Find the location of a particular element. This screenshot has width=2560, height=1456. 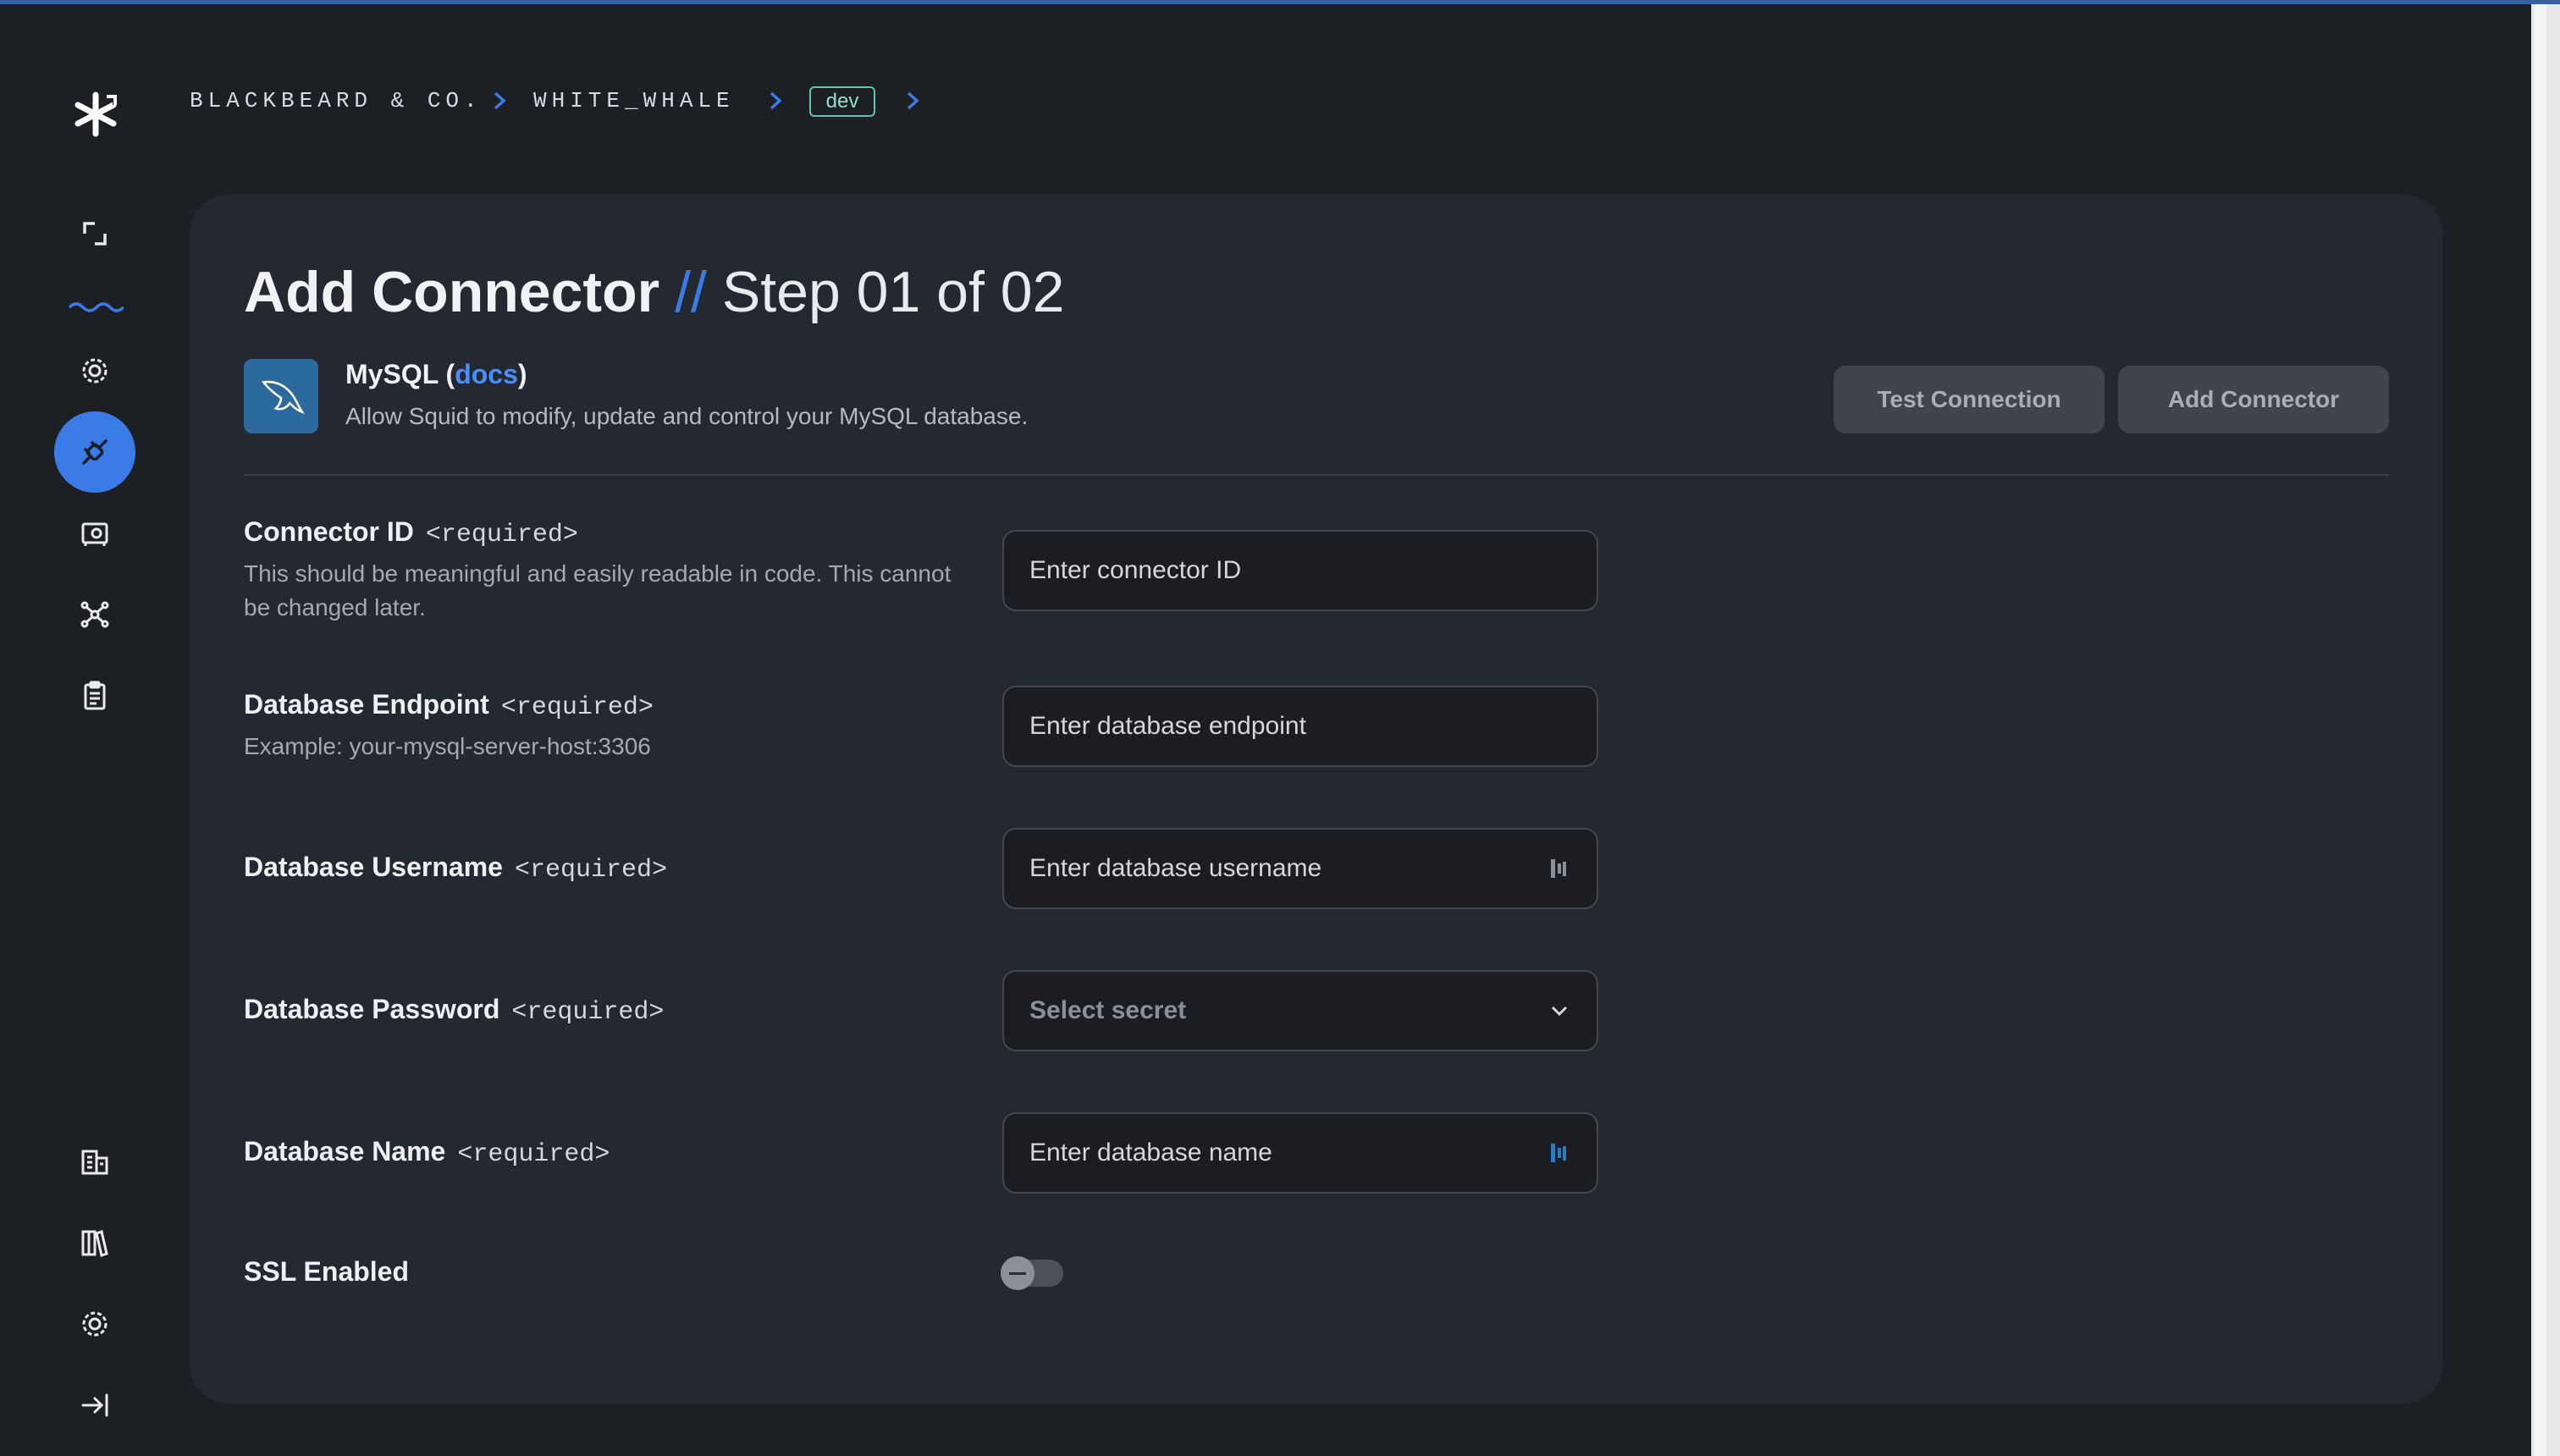

ssl-toggle is located at coordinates (1032, 1273).